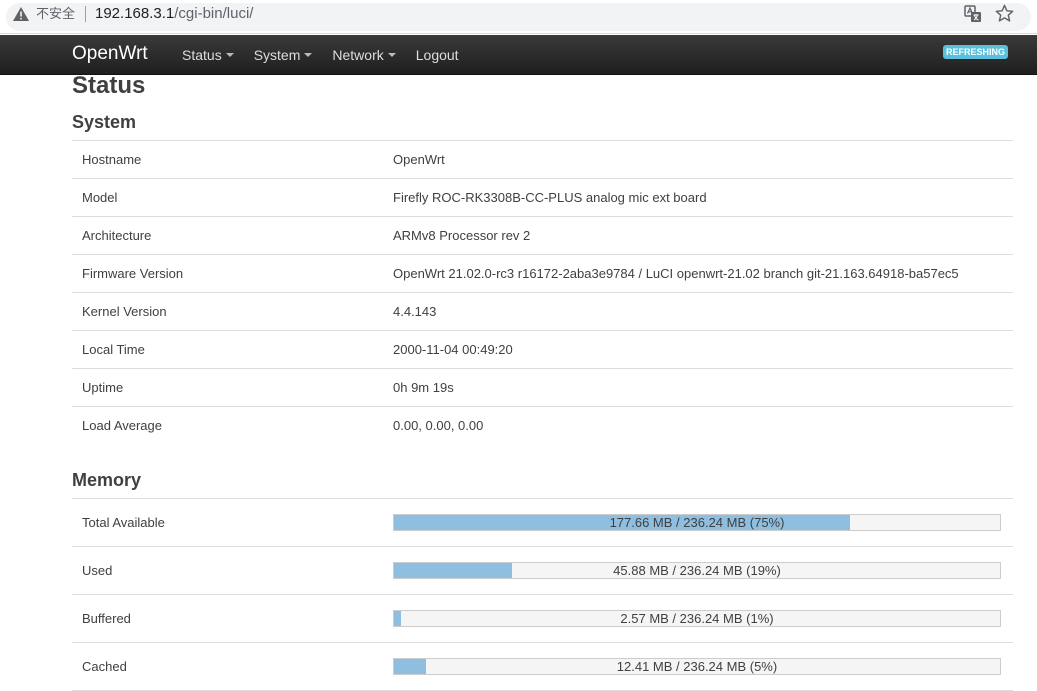 Image resolution: width=1037 pixels, height=691 pixels. What do you see at coordinates (104, 122) in the screenshot?
I see `system-section-title: System` at bounding box center [104, 122].